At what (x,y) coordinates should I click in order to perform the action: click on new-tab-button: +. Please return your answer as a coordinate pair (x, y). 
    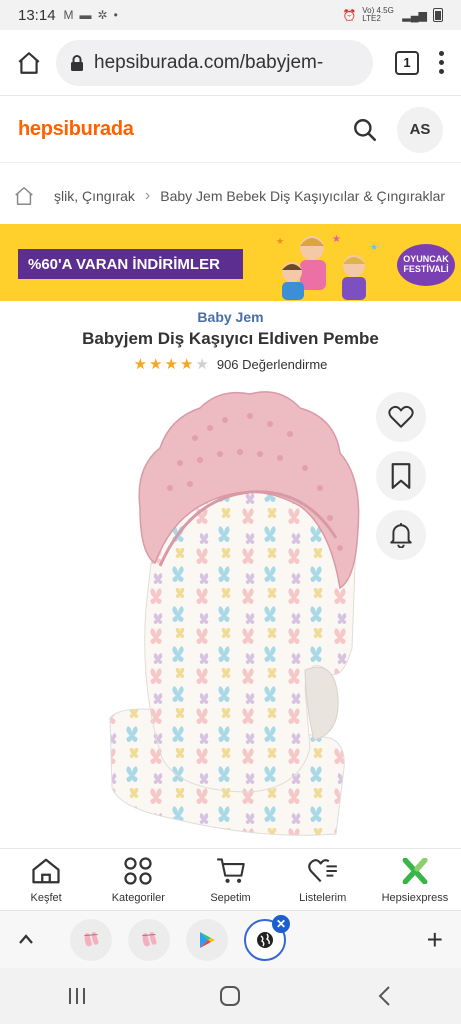
    Looking at the image, I should click on (435, 939).